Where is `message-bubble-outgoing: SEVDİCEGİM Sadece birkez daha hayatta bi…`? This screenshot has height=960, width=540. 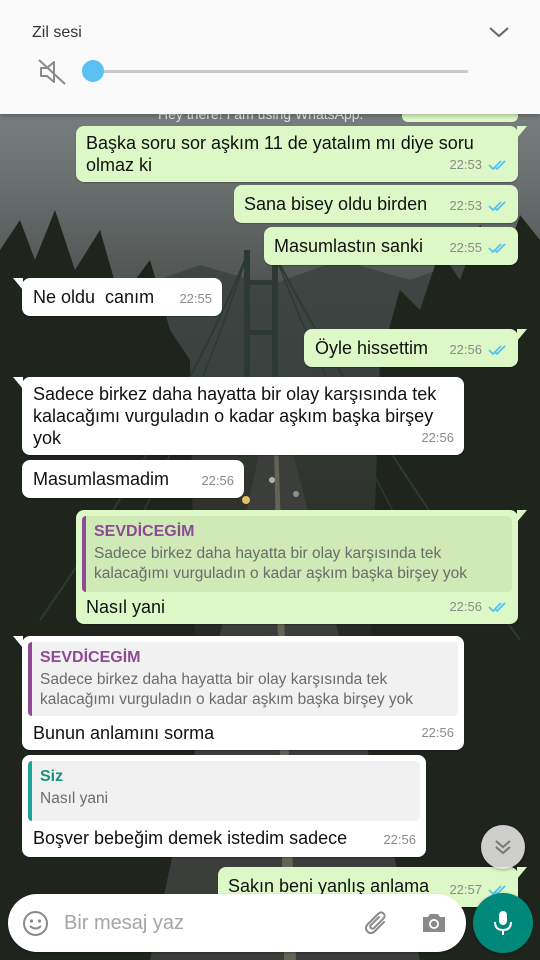
message-bubble-outgoing: SEVDİCEGİM Sadece birkez daha hayatta bi… is located at coordinates (301, 567).